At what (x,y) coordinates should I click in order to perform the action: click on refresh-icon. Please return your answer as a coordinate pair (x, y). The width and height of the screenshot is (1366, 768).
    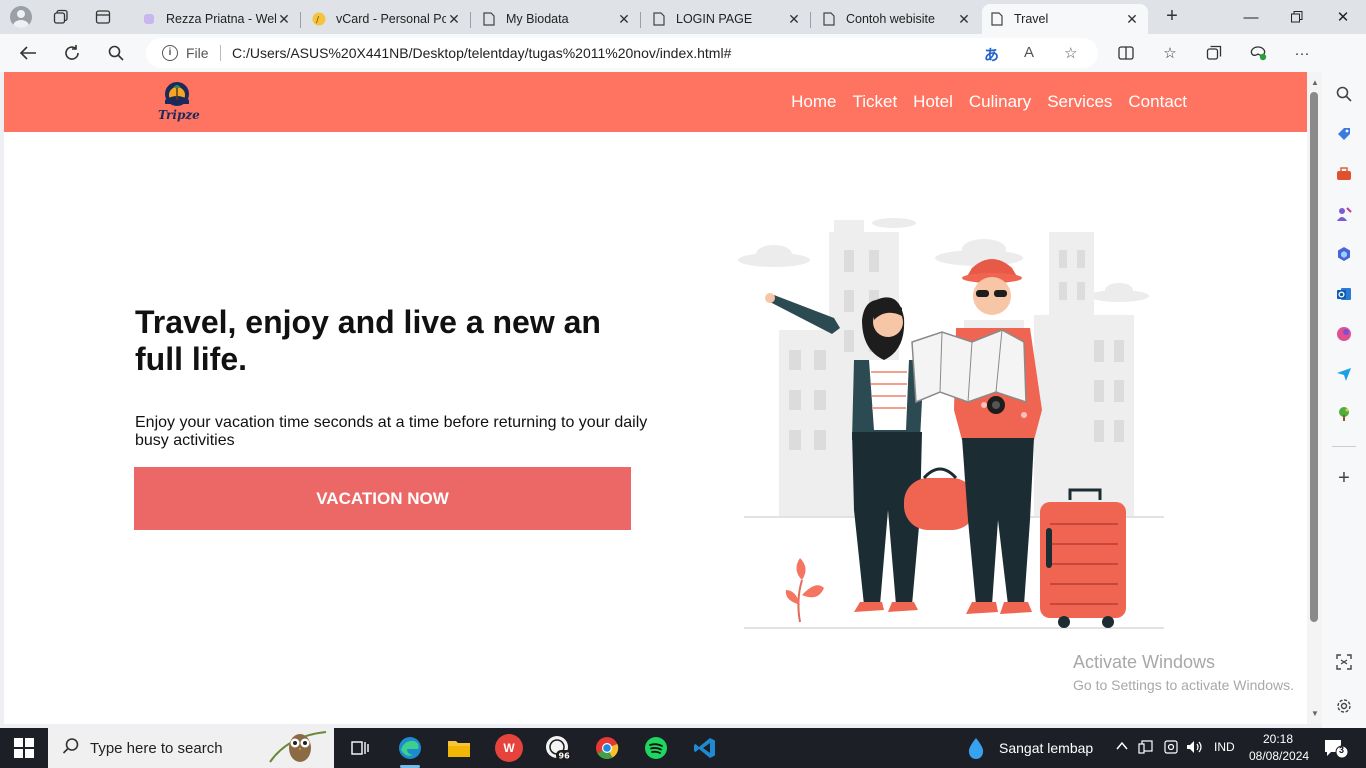
    Looking at the image, I should click on (72, 53).